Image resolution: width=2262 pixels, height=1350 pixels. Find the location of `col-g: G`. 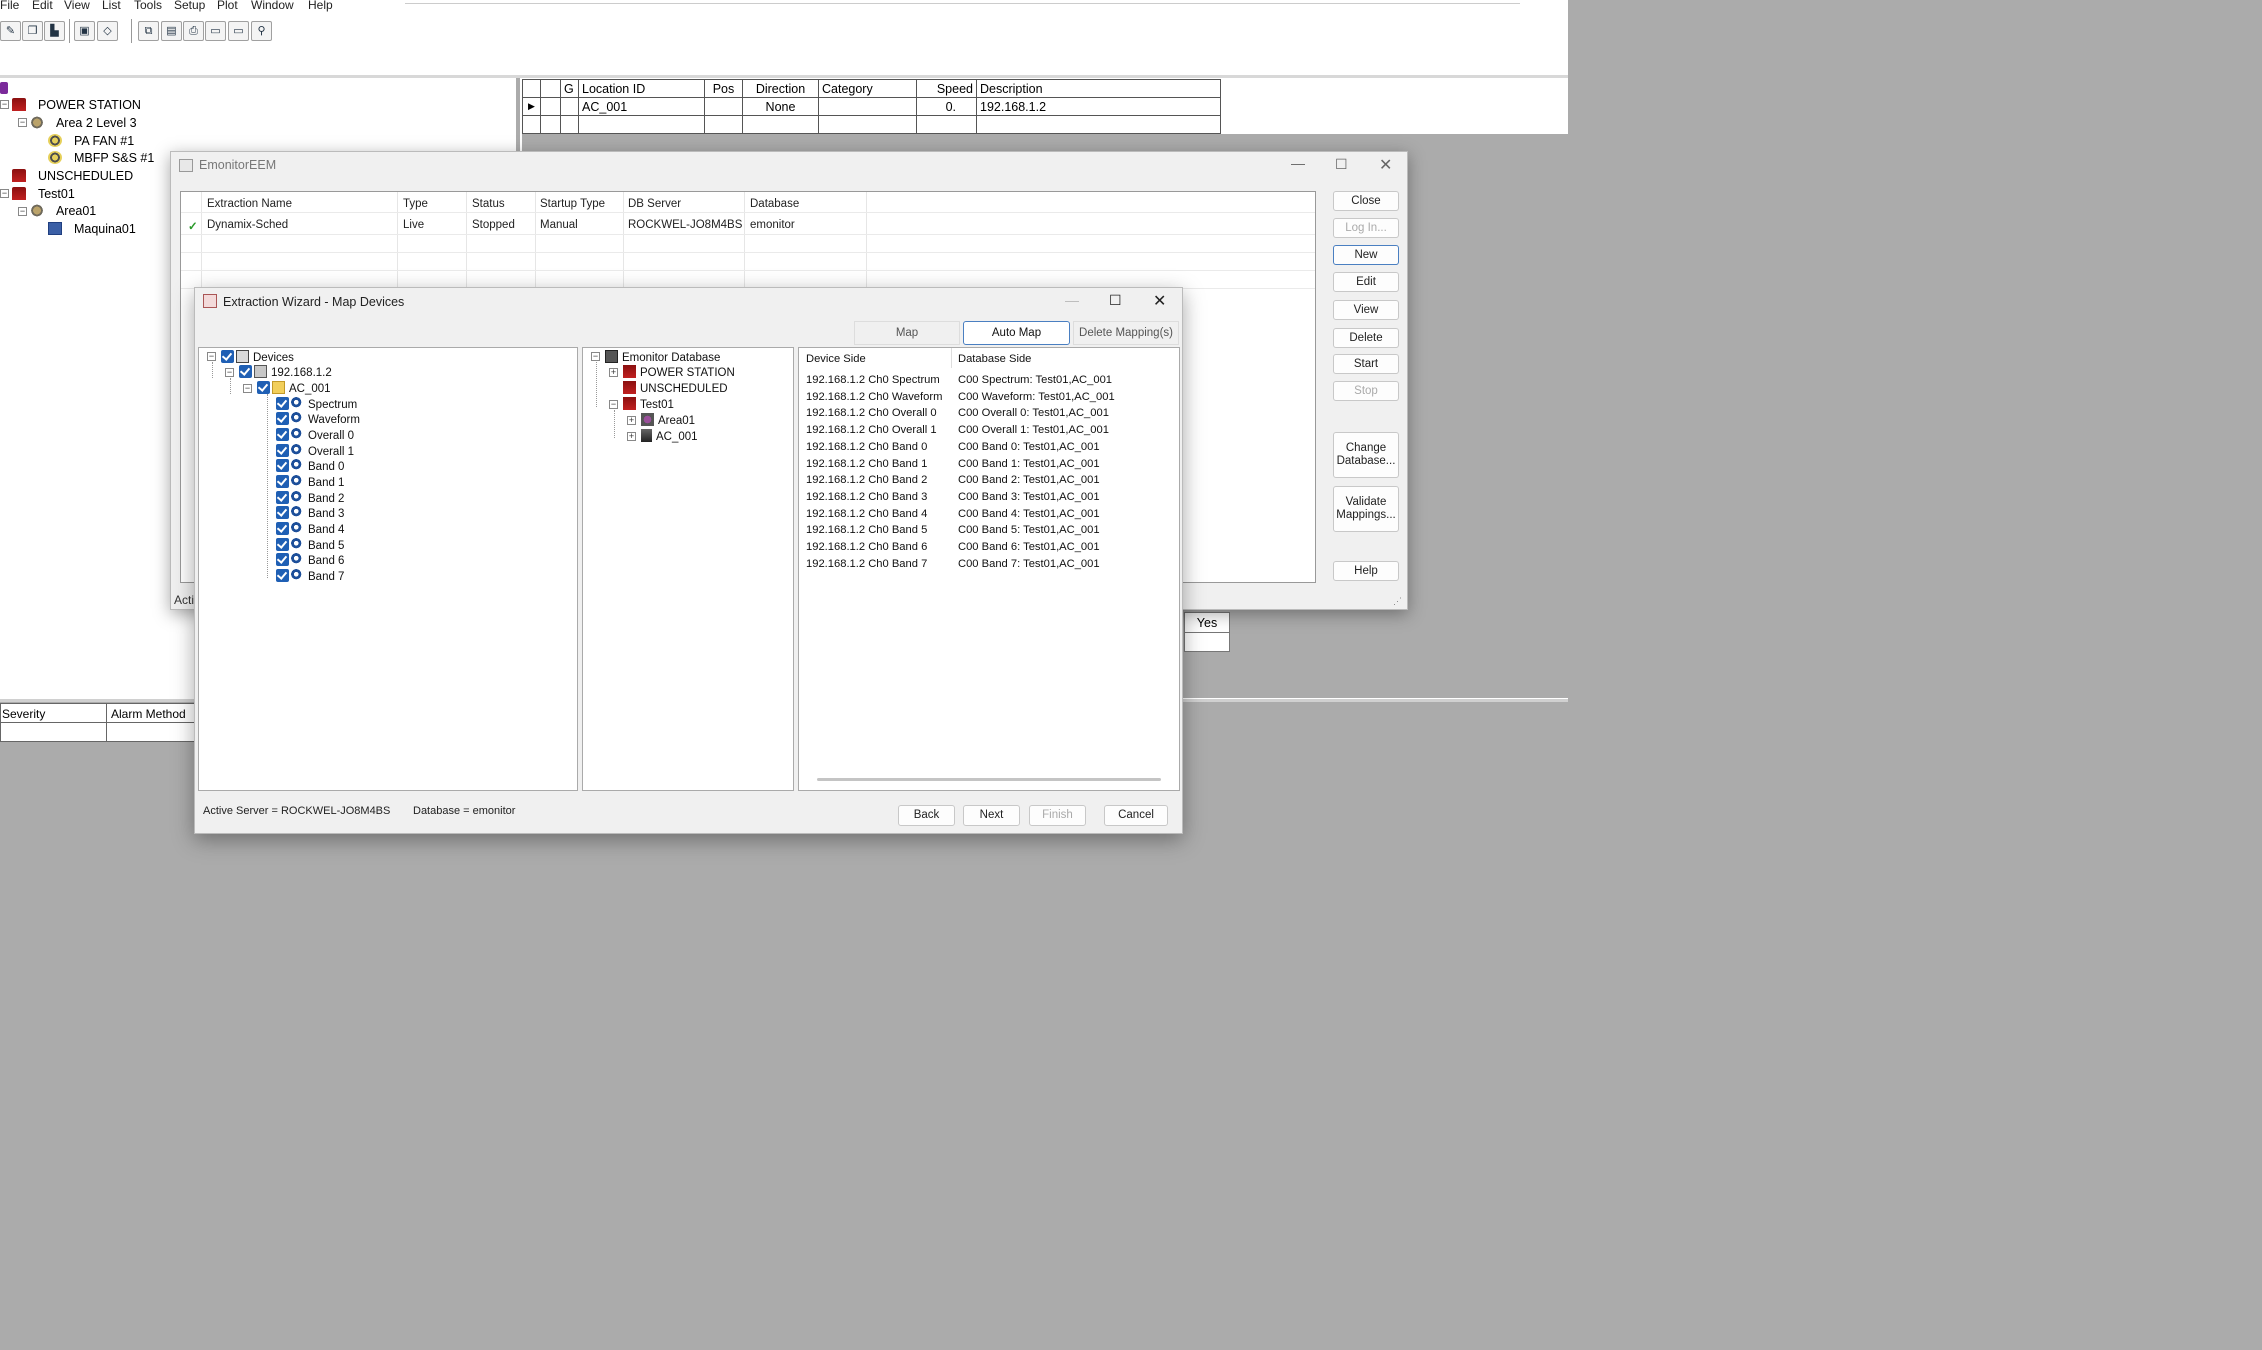

col-g: G is located at coordinates (569, 88).